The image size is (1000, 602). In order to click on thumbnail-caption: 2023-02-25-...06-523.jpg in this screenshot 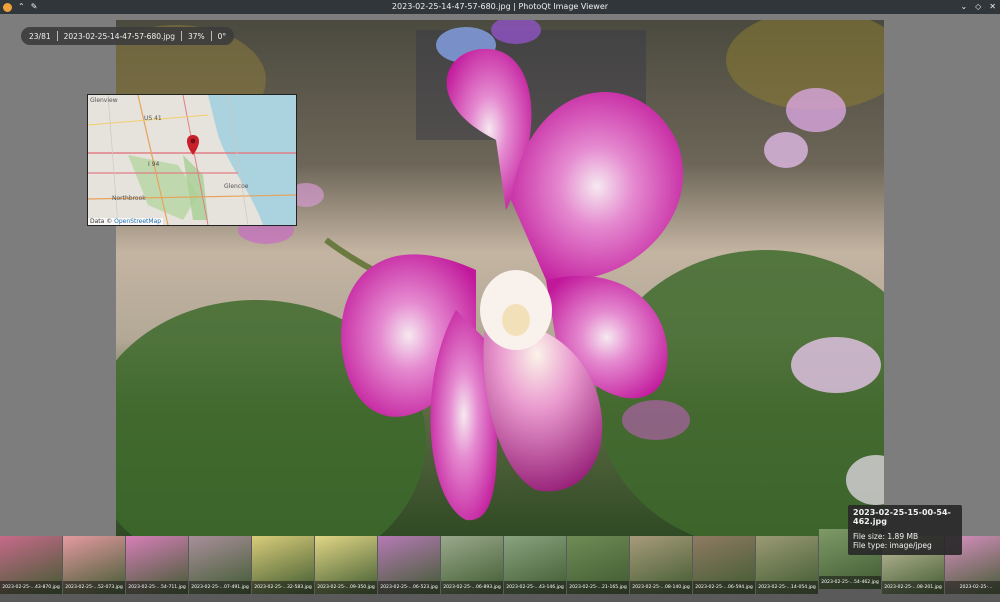, I will do `click(409, 587)`.